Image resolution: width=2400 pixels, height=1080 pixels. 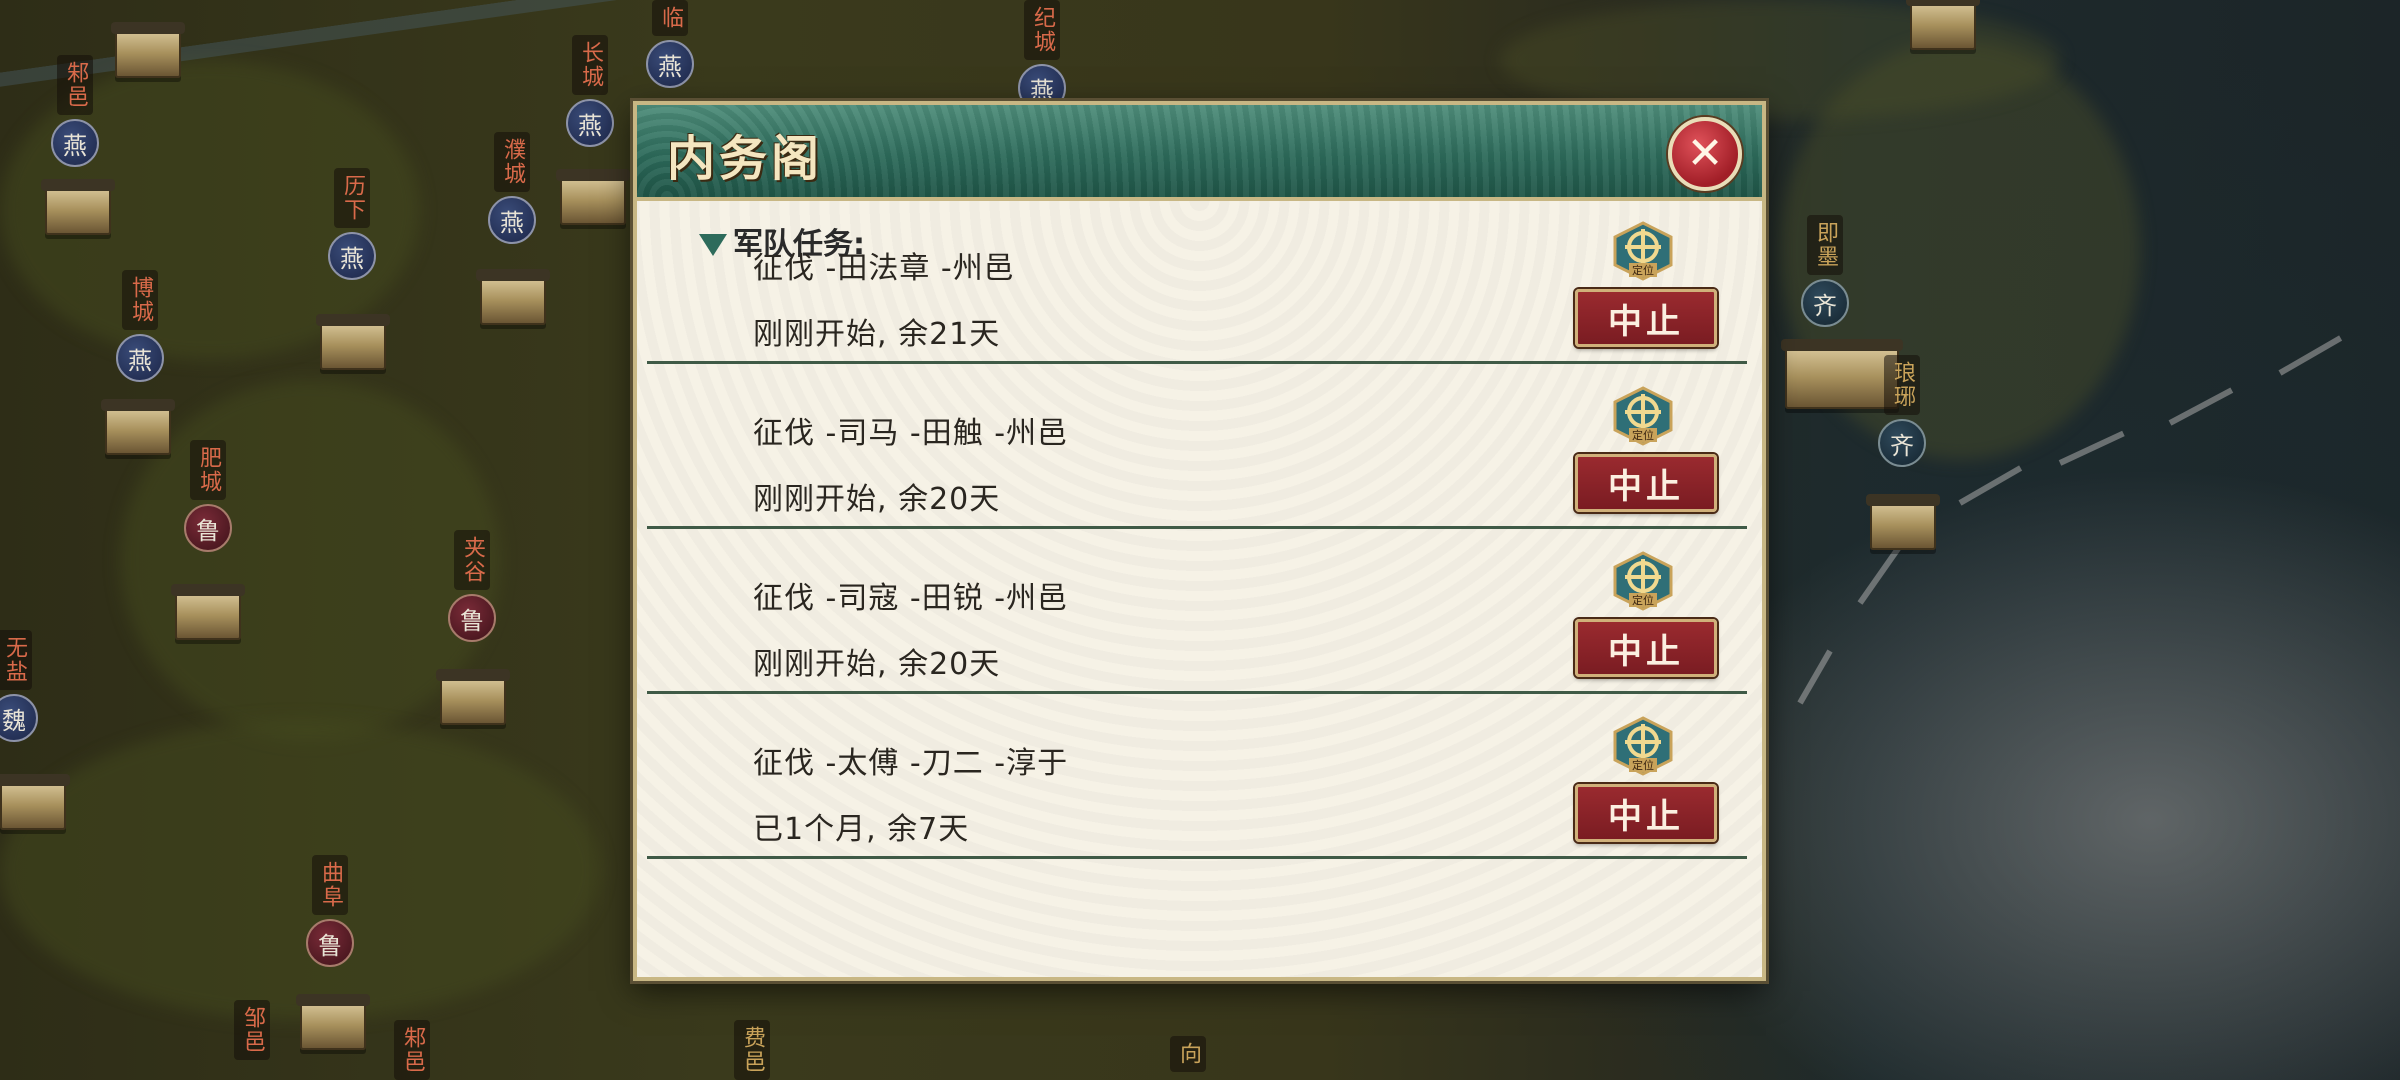 What do you see at coordinates (1197, 777) in the screenshot?
I see `task-row: 征伐 -太傅 -刀二 -淳于 已1个月, 余7天 定位 中止` at bounding box center [1197, 777].